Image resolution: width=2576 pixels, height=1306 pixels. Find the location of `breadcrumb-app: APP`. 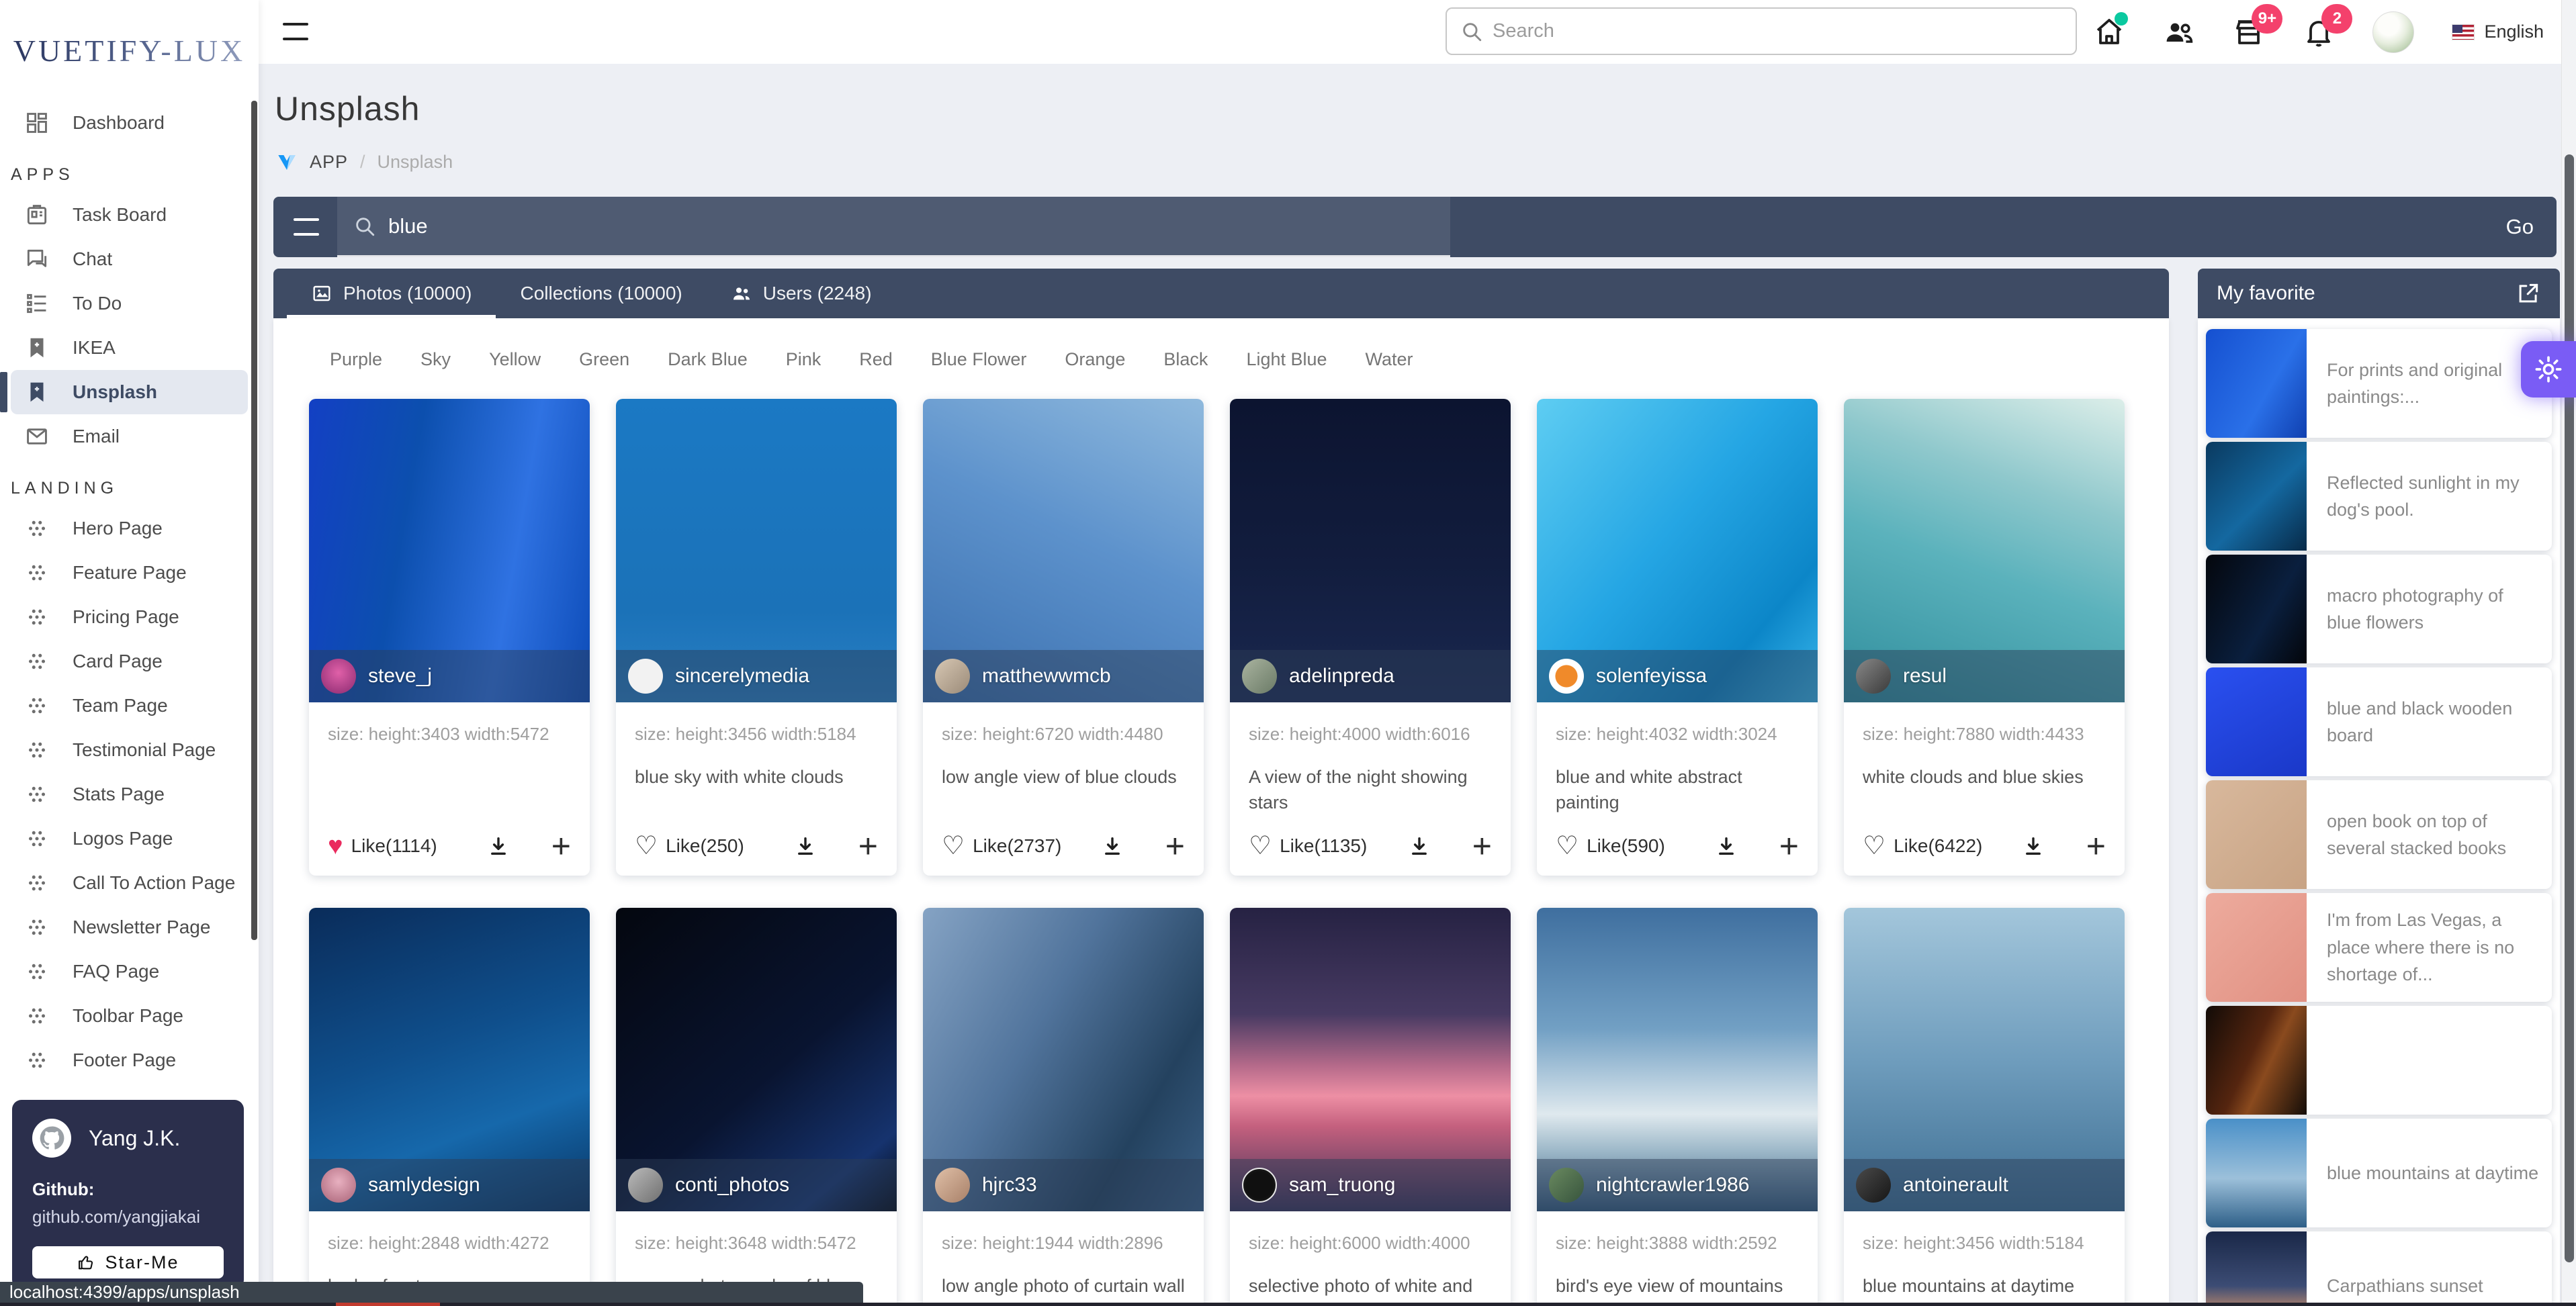

breadcrumb-app: APP is located at coordinates (329, 162).